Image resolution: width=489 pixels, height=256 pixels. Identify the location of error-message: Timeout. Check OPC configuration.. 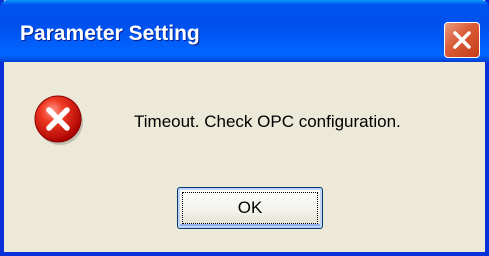
(267, 121).